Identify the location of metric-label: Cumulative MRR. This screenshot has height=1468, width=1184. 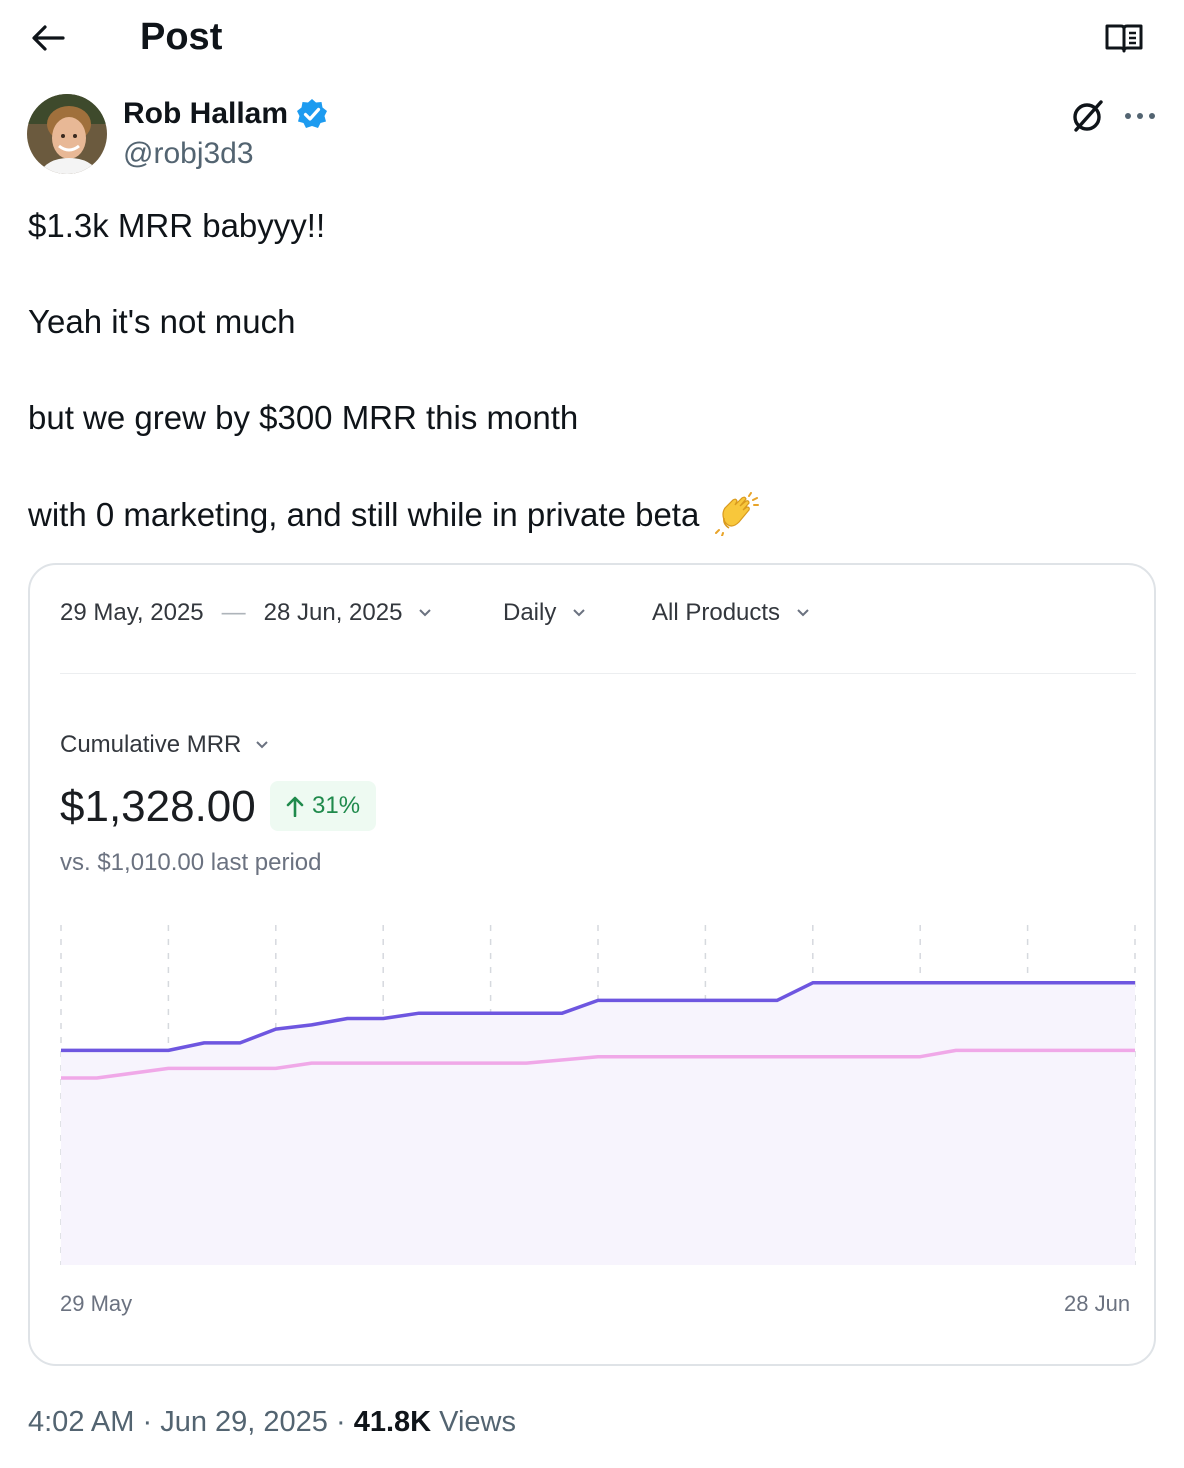
(151, 744).